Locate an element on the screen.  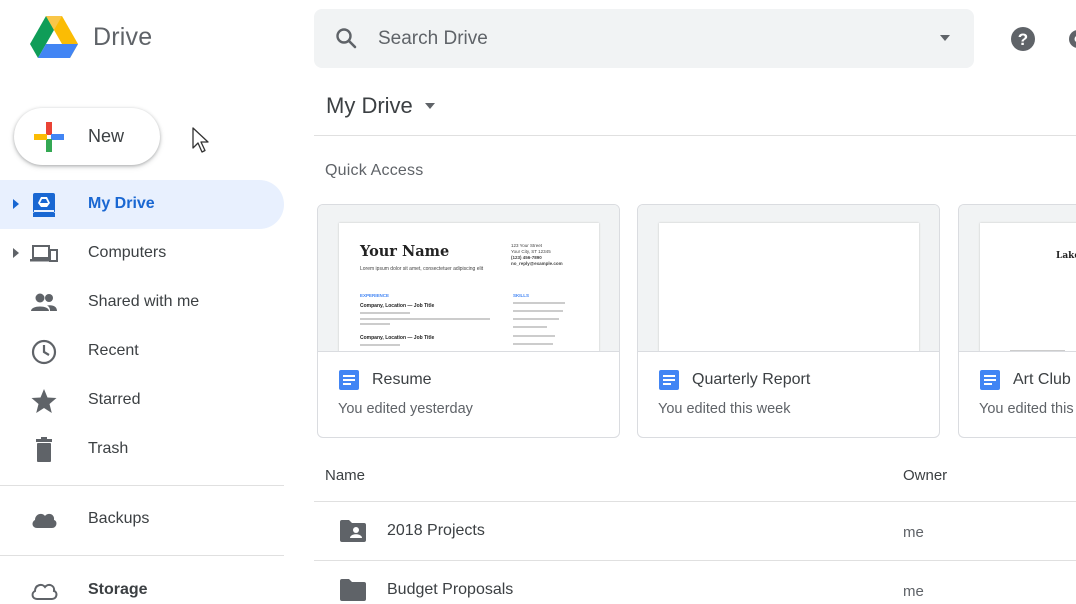
column-header-name: Name is located at coordinates (345, 475).